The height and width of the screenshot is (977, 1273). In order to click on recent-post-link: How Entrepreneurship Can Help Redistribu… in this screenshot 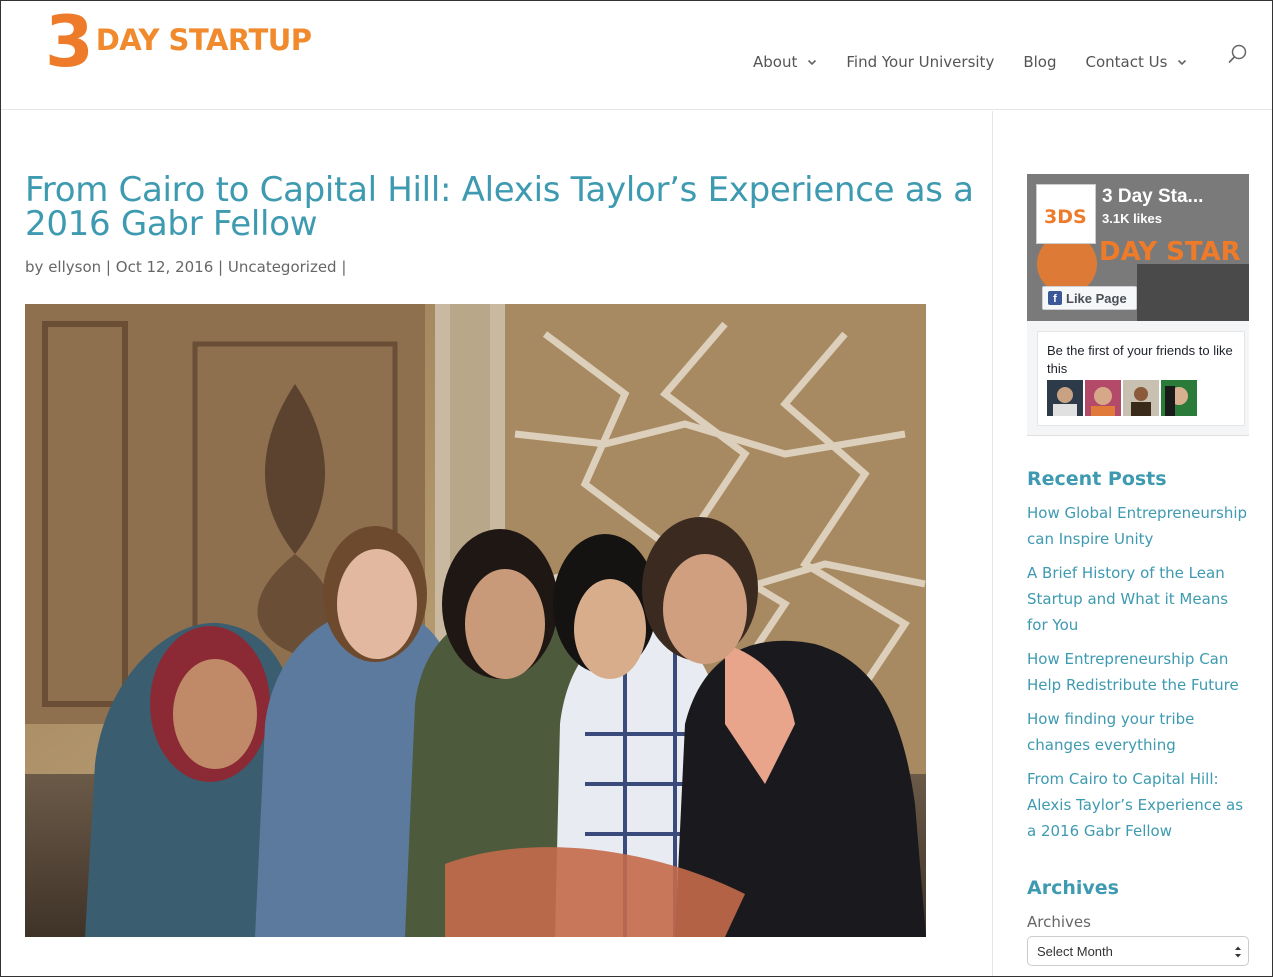, I will do `click(1139, 672)`.